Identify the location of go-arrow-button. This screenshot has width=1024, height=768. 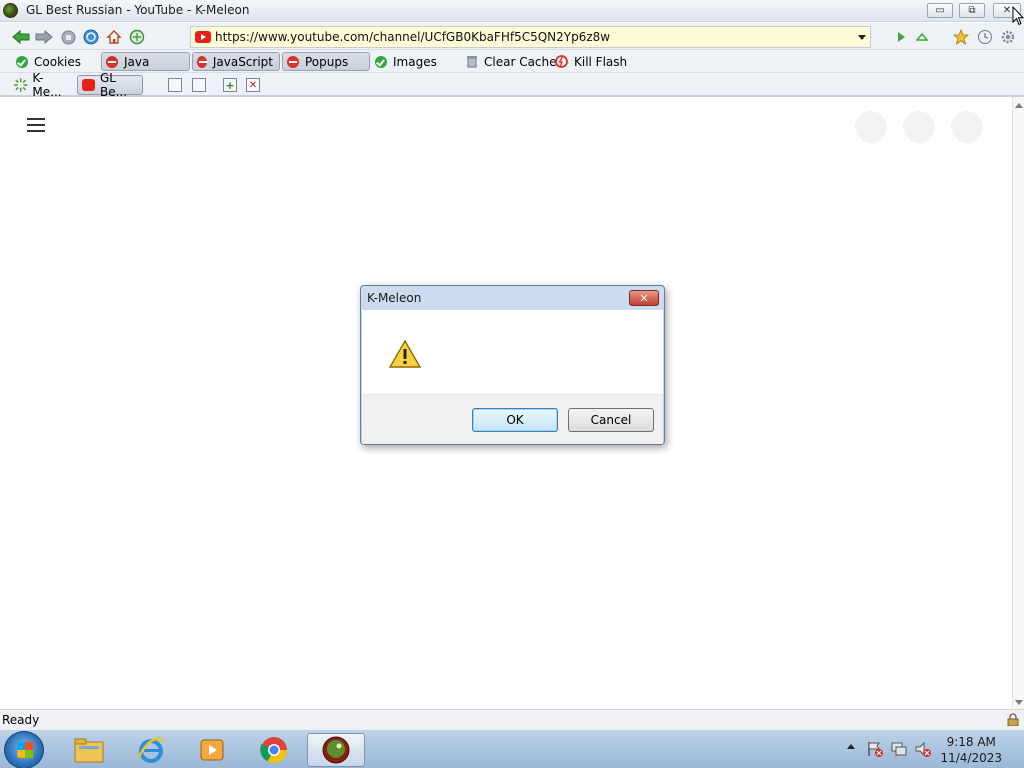
(901, 37).